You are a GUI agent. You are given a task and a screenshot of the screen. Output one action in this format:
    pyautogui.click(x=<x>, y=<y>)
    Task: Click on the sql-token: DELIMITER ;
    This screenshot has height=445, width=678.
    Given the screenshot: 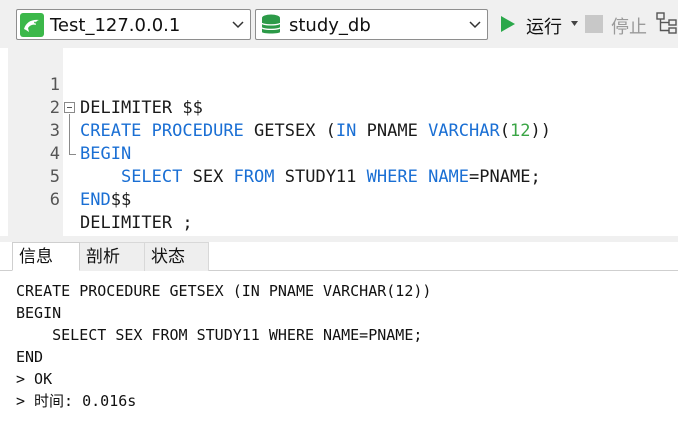 What is the action you would take?
    pyautogui.click(x=136, y=223)
    